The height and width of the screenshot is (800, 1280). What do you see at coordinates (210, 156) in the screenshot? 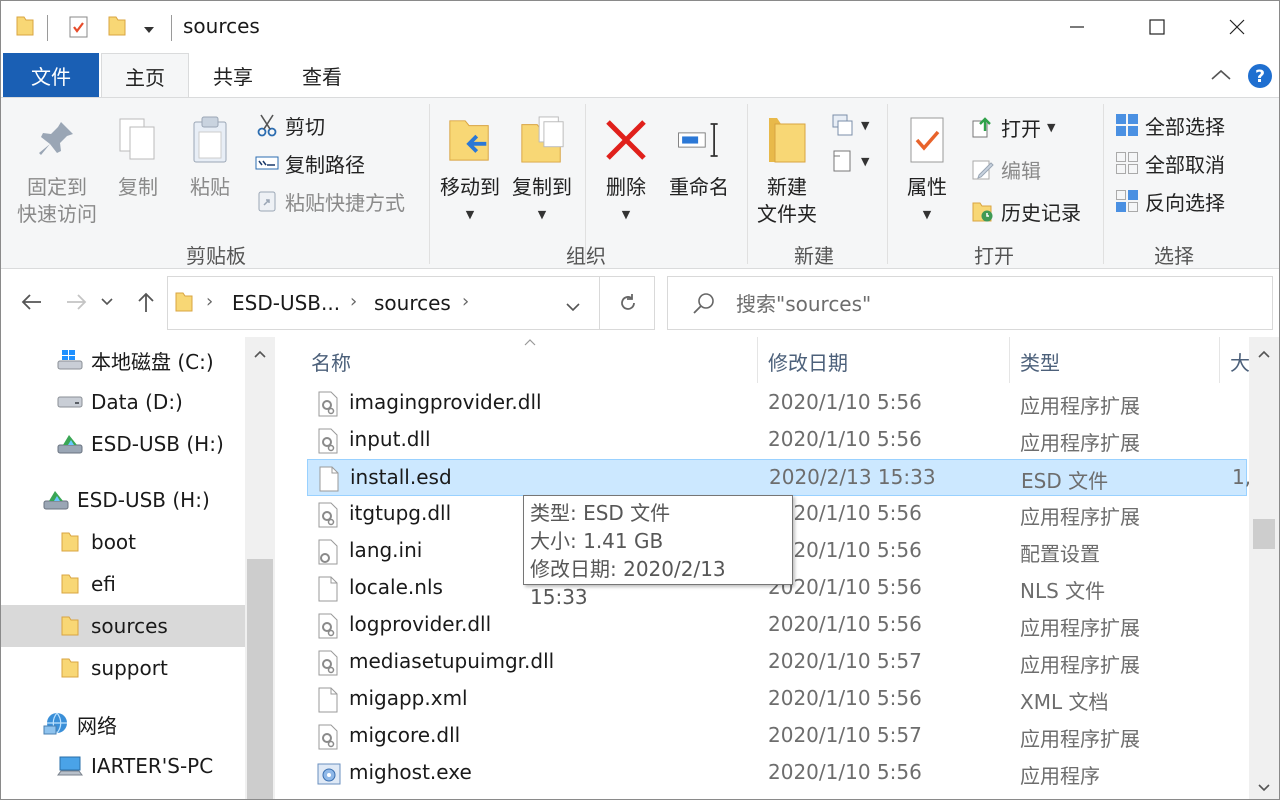
I see `paste-button: 粘贴` at bounding box center [210, 156].